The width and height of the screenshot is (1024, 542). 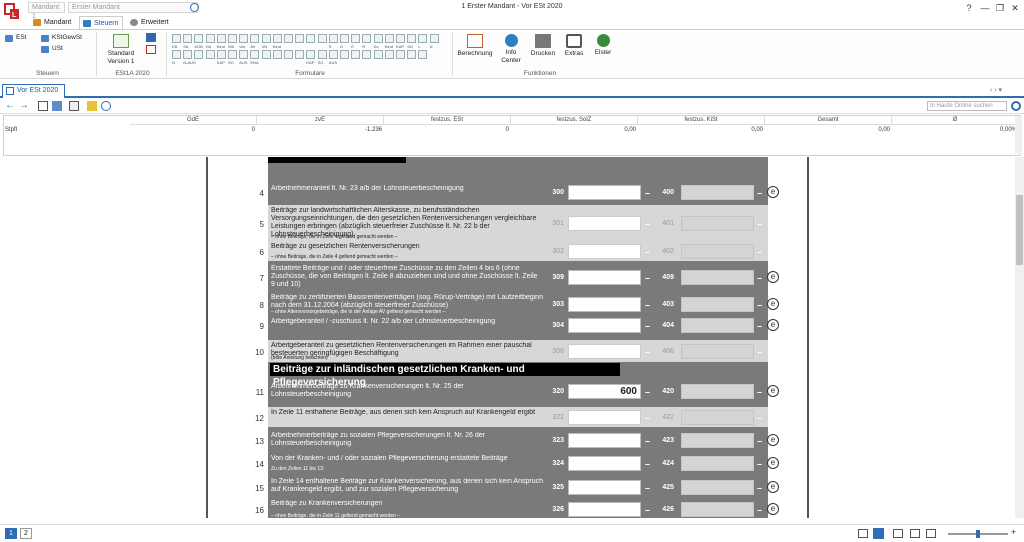 I want to click on layout-icon, so click(x=863, y=533).